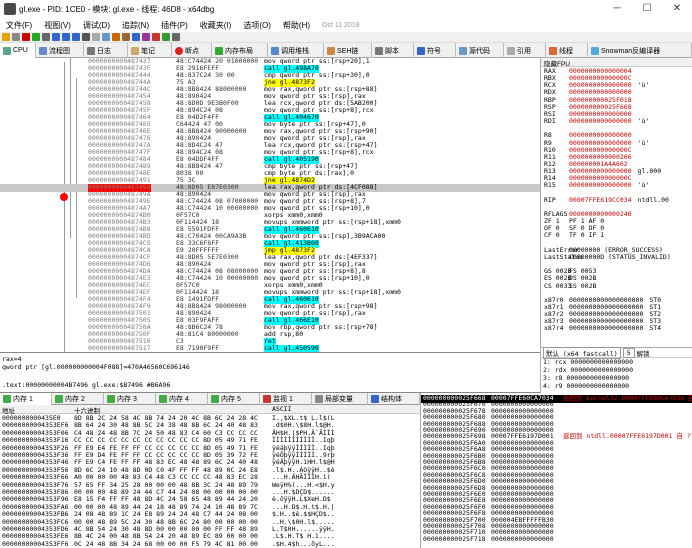 This screenshot has height=548, width=692. What do you see at coordinates (10, 9) in the screenshot?
I see `app-bug-icon` at bounding box center [10, 9].